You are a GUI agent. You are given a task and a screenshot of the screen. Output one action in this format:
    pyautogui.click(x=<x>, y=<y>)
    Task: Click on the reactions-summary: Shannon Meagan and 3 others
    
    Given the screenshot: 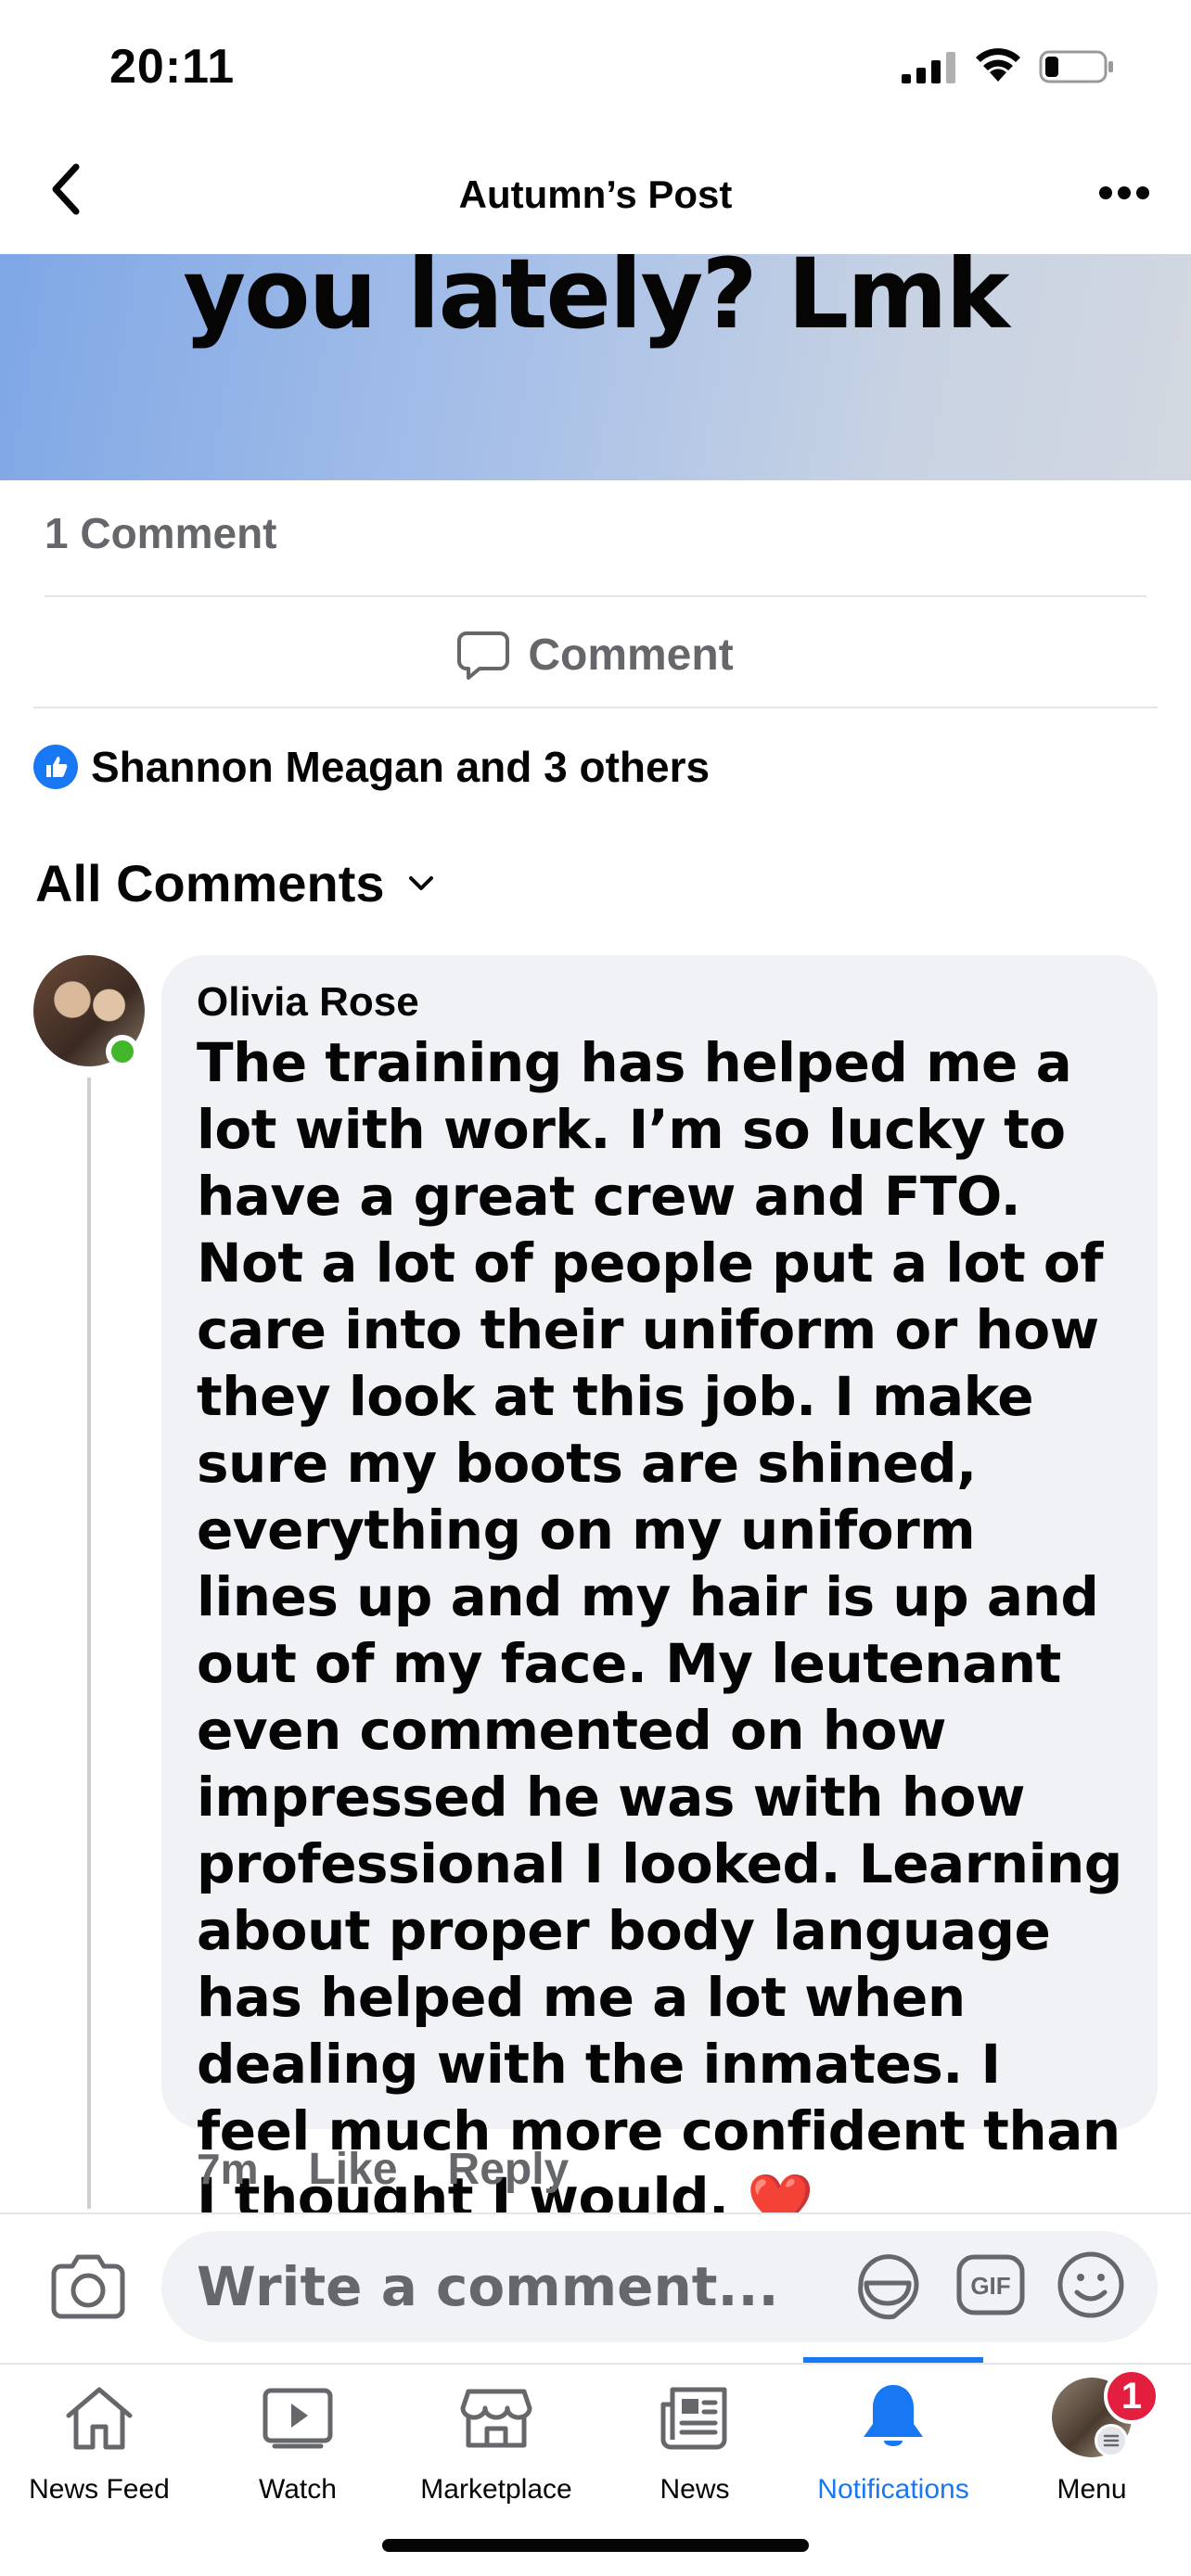 What is the action you would take?
    pyautogui.click(x=372, y=767)
    